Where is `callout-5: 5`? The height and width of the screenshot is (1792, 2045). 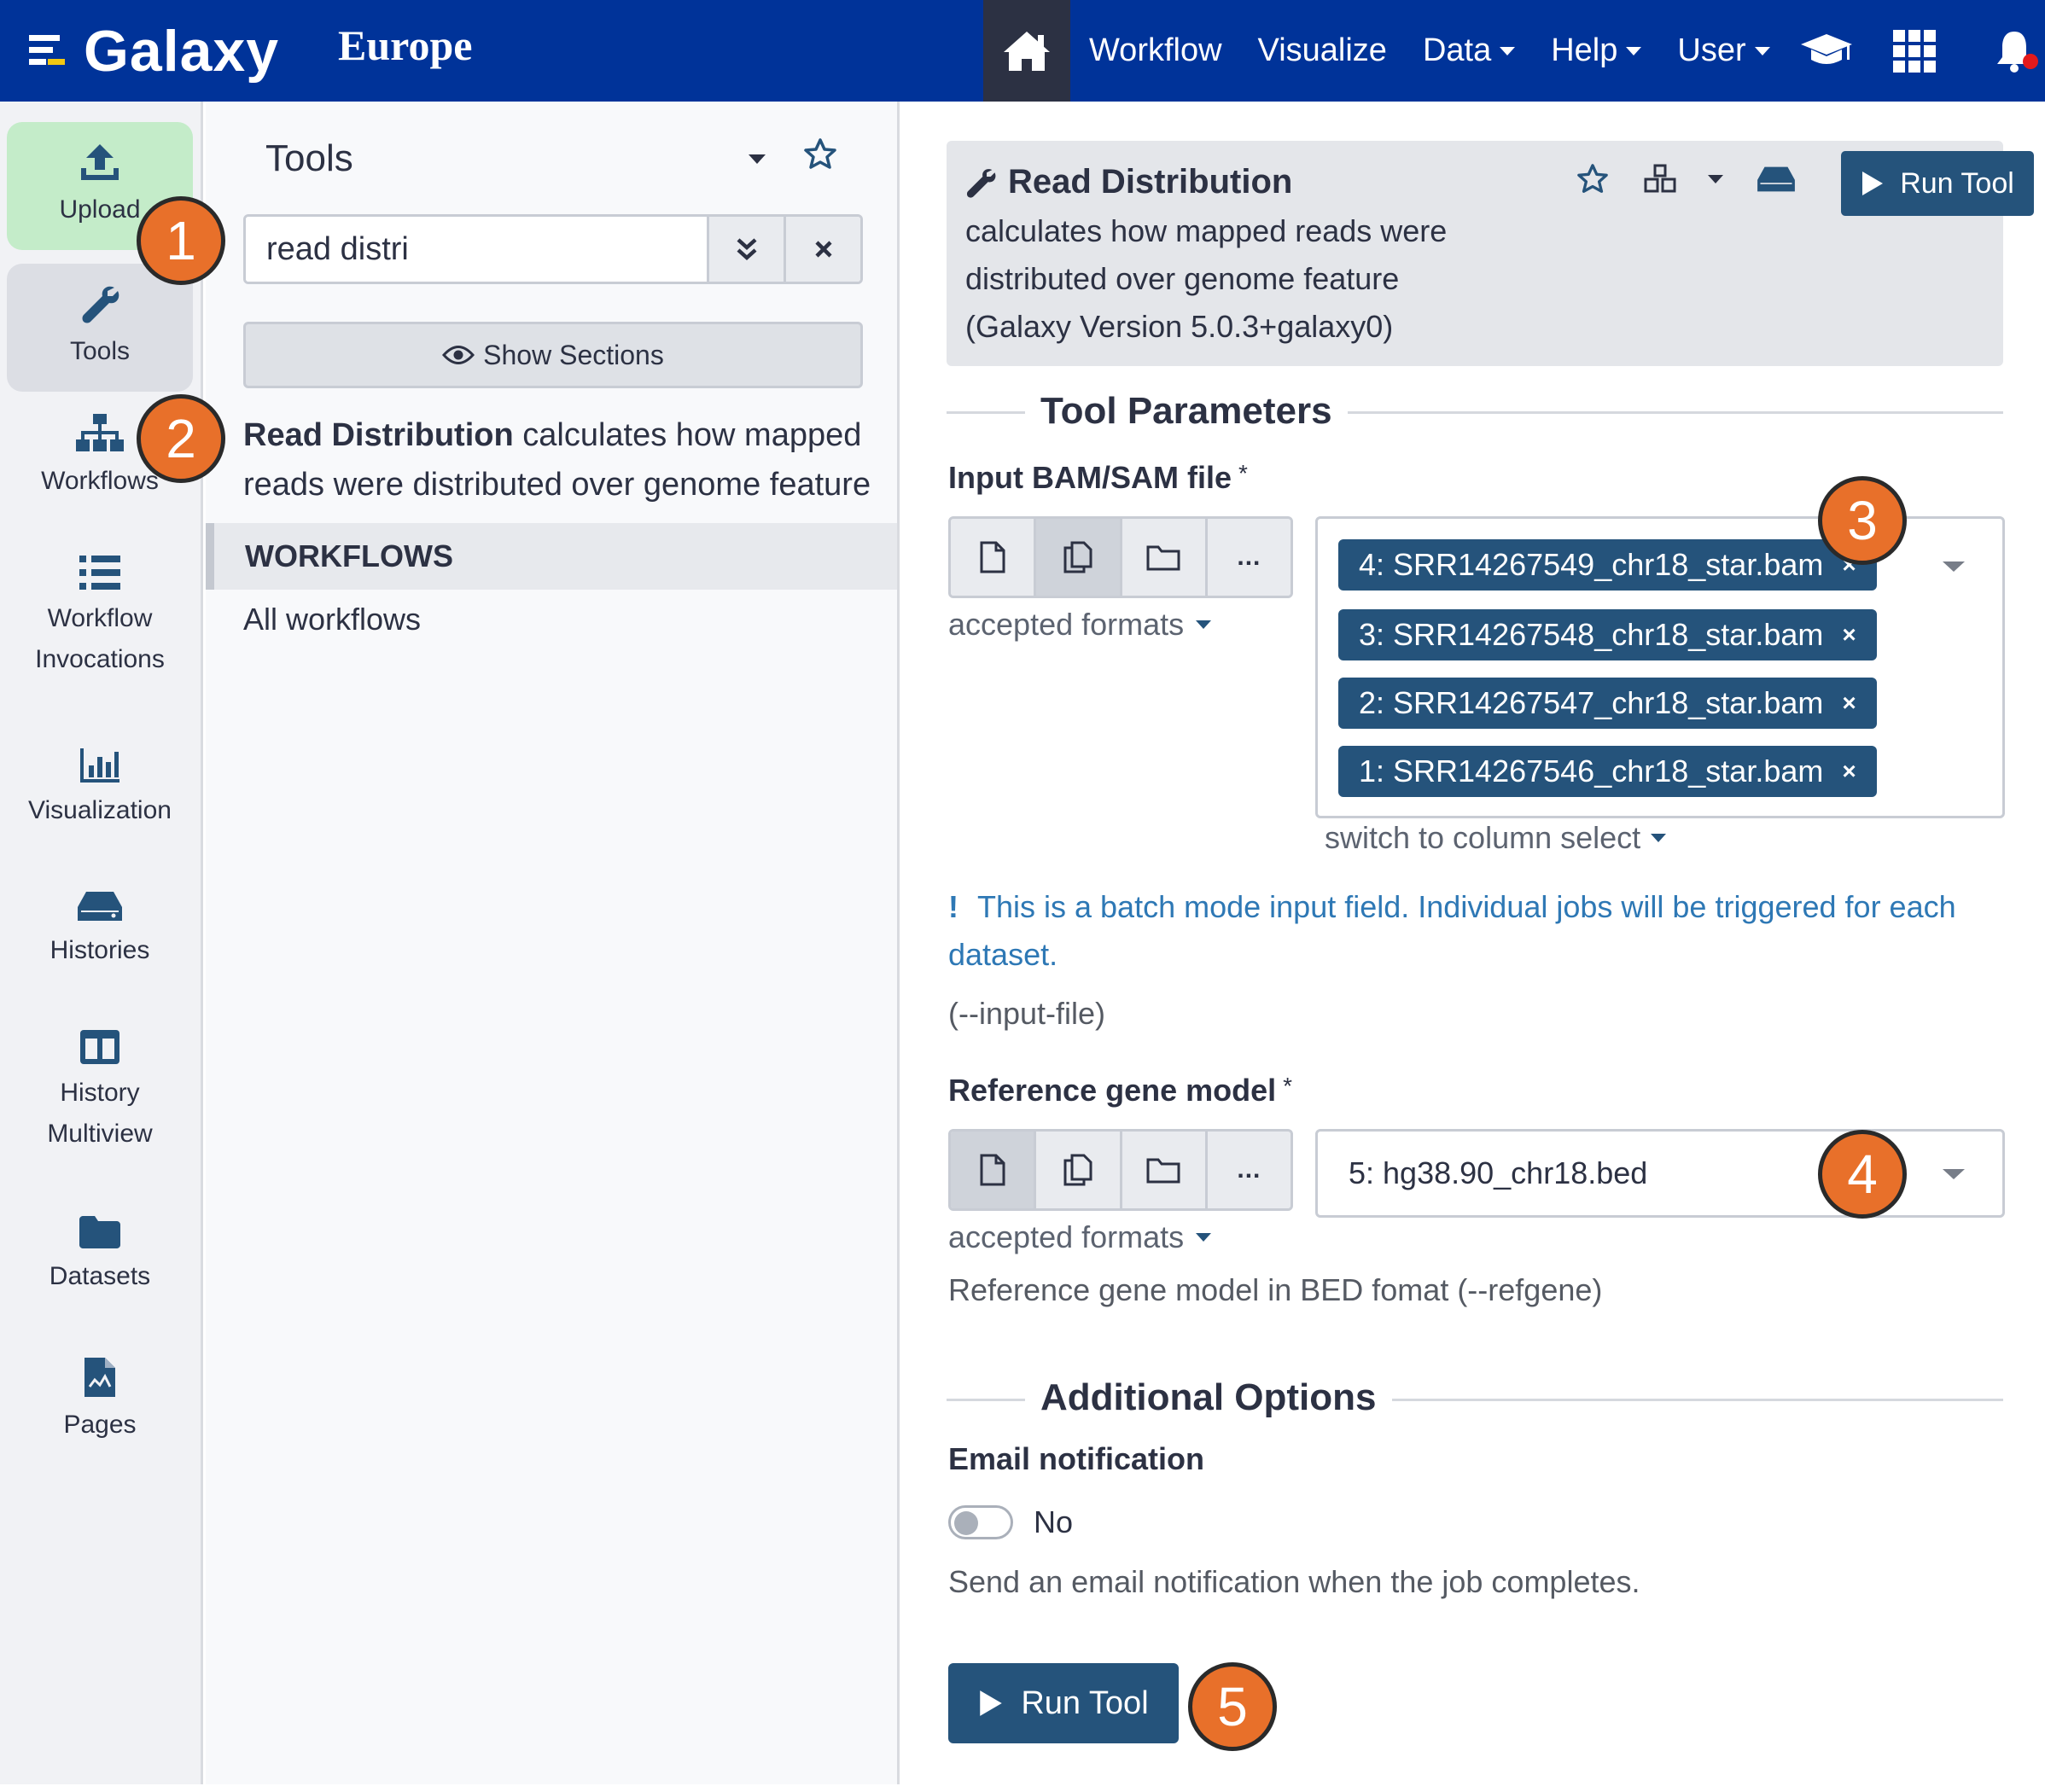
callout-5: 5 is located at coordinates (1232, 1706).